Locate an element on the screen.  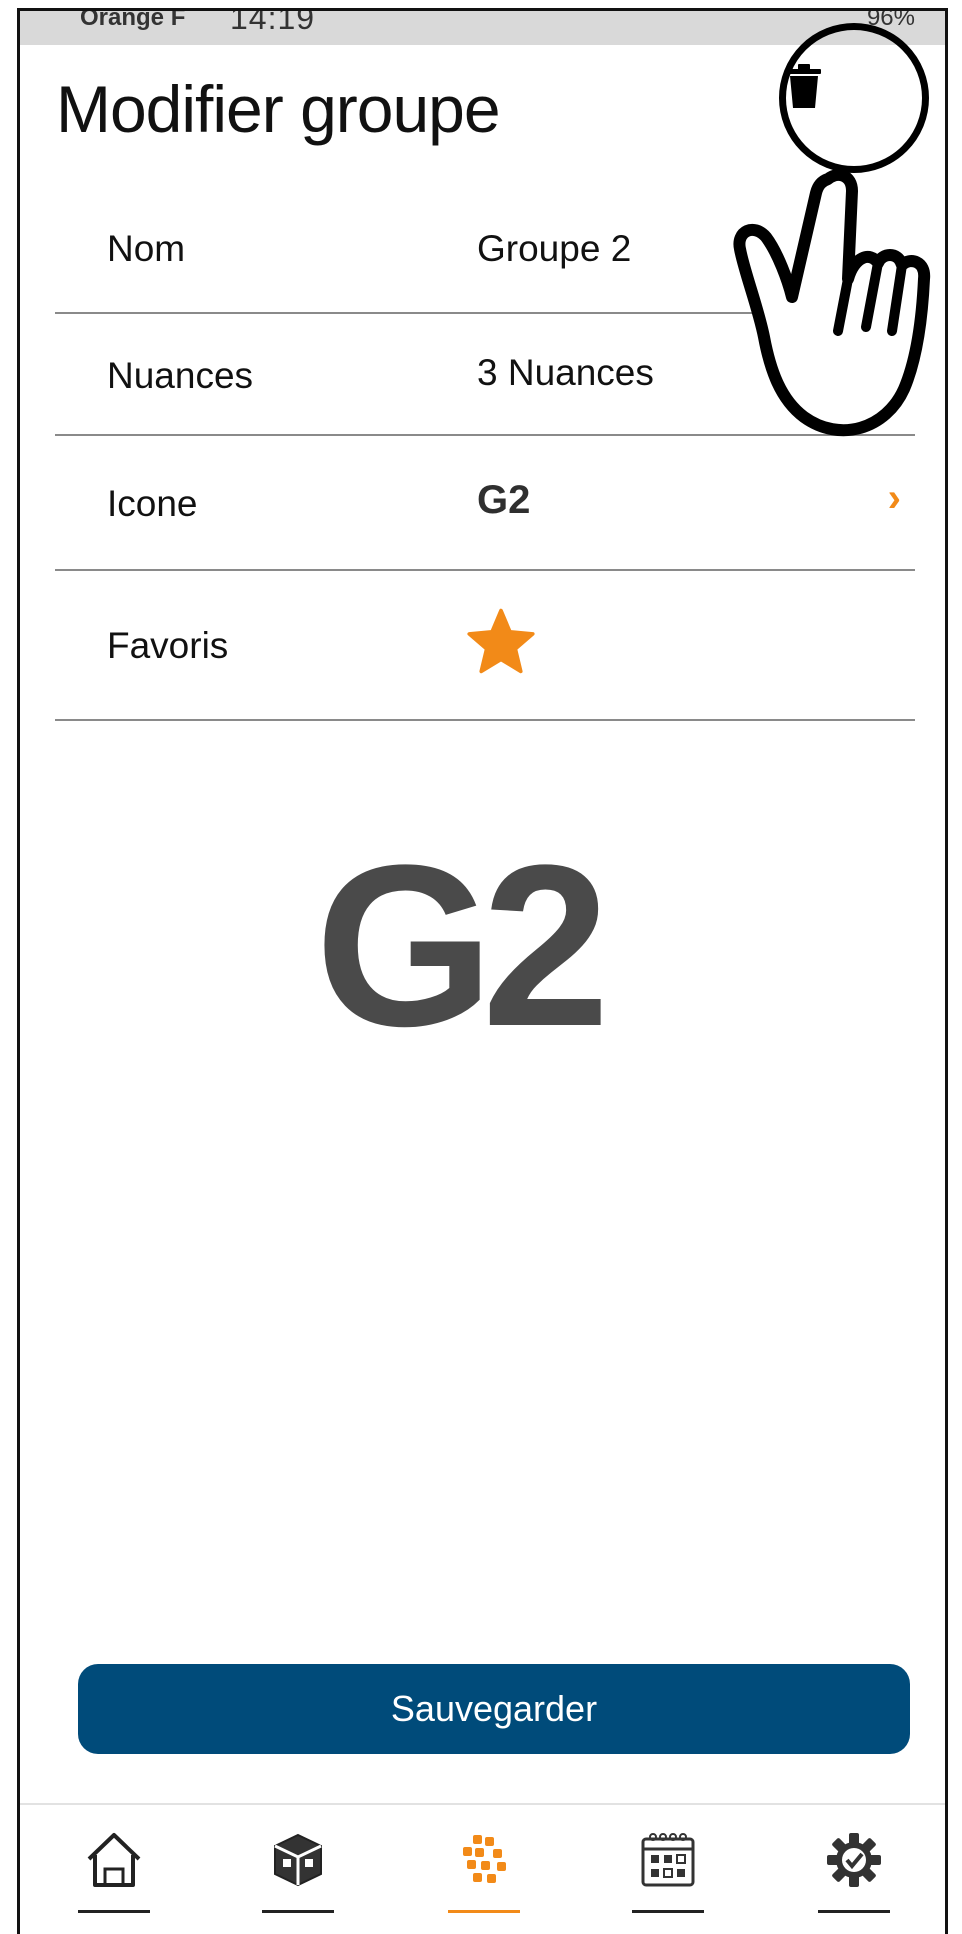
row-label: Nuances is located at coordinates (180, 375).